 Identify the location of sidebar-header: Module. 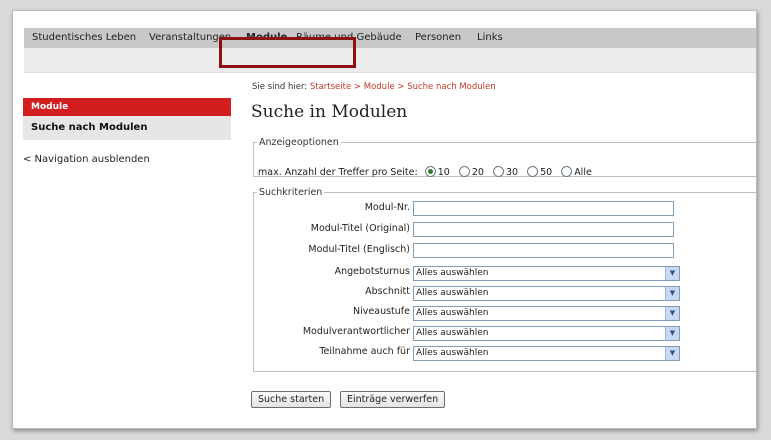
(127, 107).